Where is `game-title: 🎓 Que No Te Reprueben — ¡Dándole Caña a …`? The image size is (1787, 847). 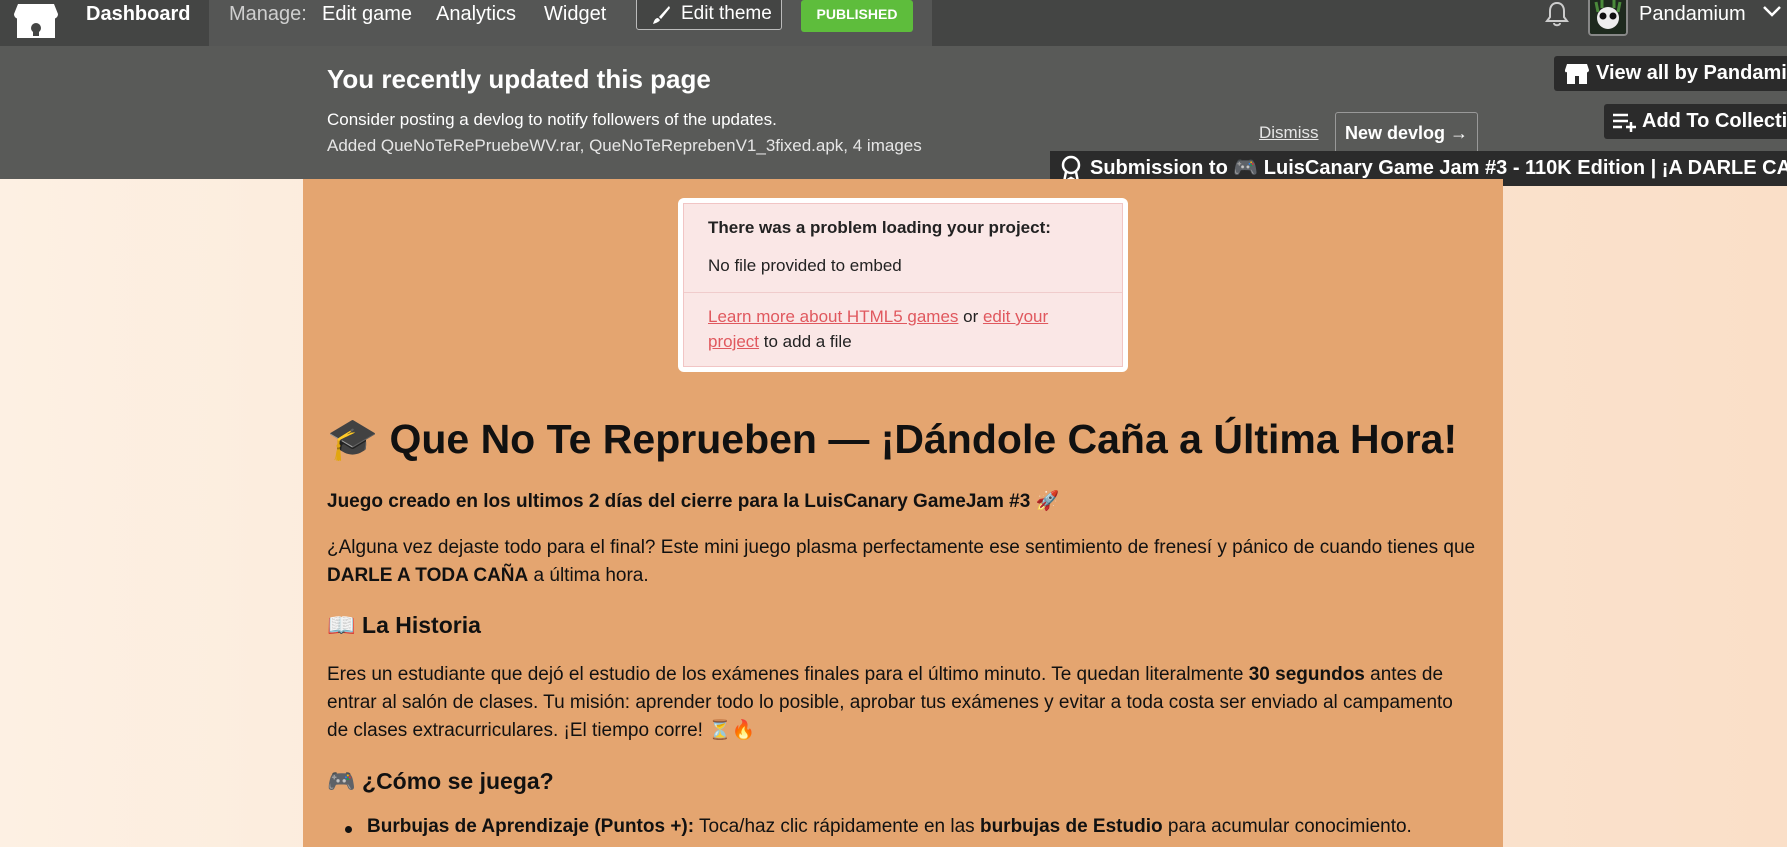 game-title: 🎓 Que No Te Reprueben — ¡Dándole Caña a … is located at coordinates (892, 439).